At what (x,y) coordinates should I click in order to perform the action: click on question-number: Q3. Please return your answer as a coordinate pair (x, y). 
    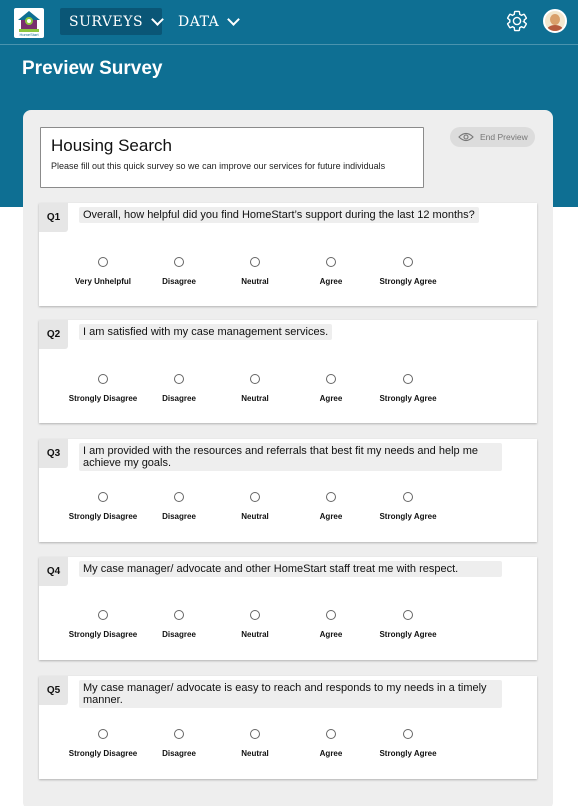
    Looking at the image, I should click on (53, 453).